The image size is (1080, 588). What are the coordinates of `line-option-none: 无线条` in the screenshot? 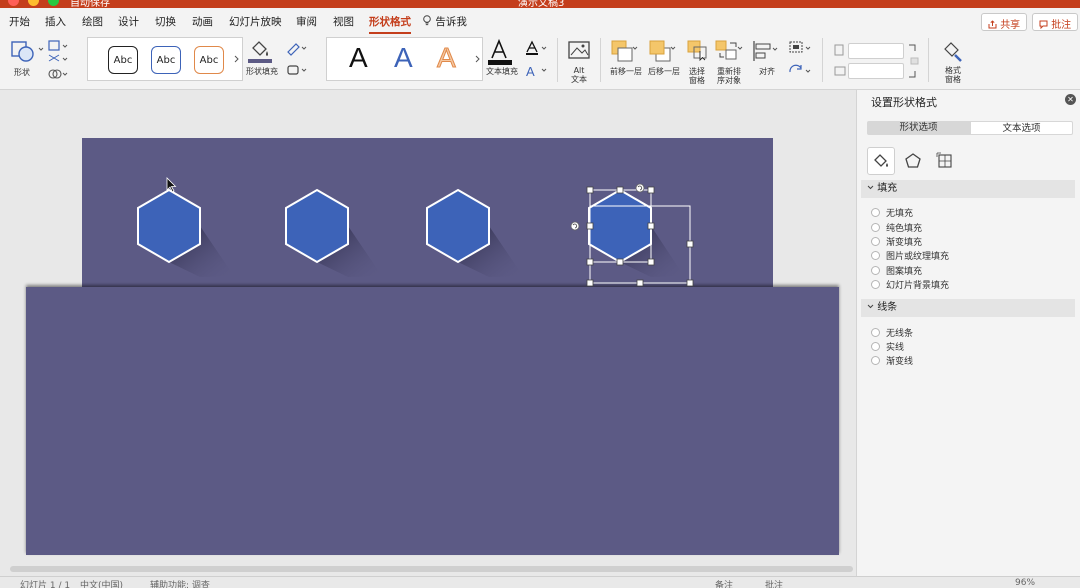 It's located at (892, 332).